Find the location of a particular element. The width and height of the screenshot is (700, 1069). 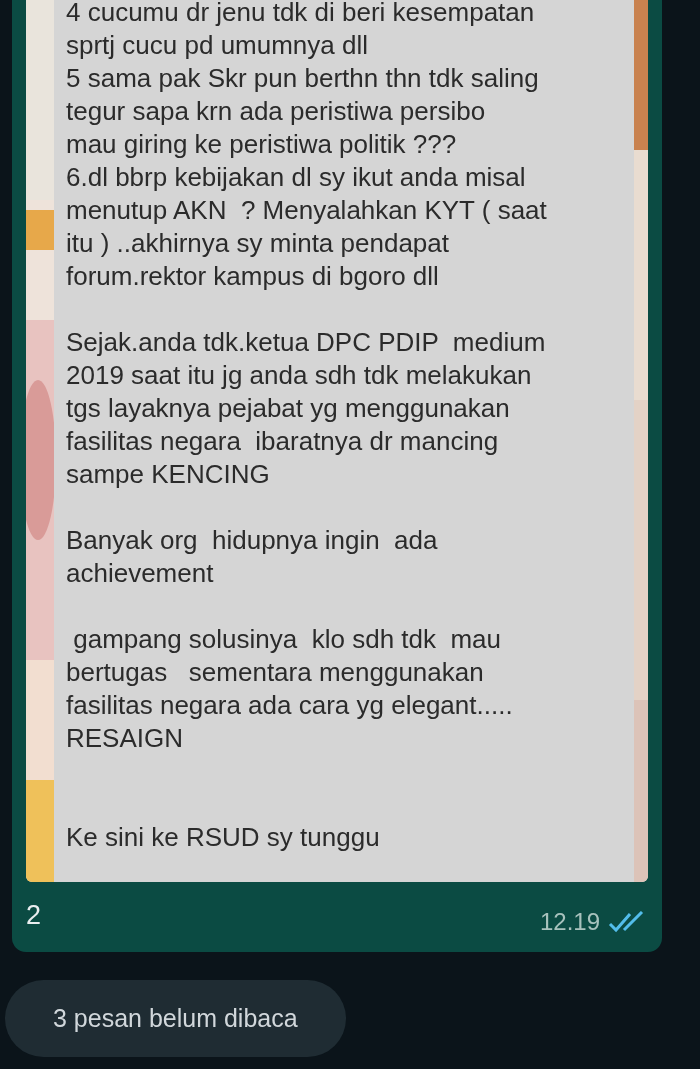

message-paragraph: Ke sini ke RSUD sy tunggu is located at coordinates (223, 837).